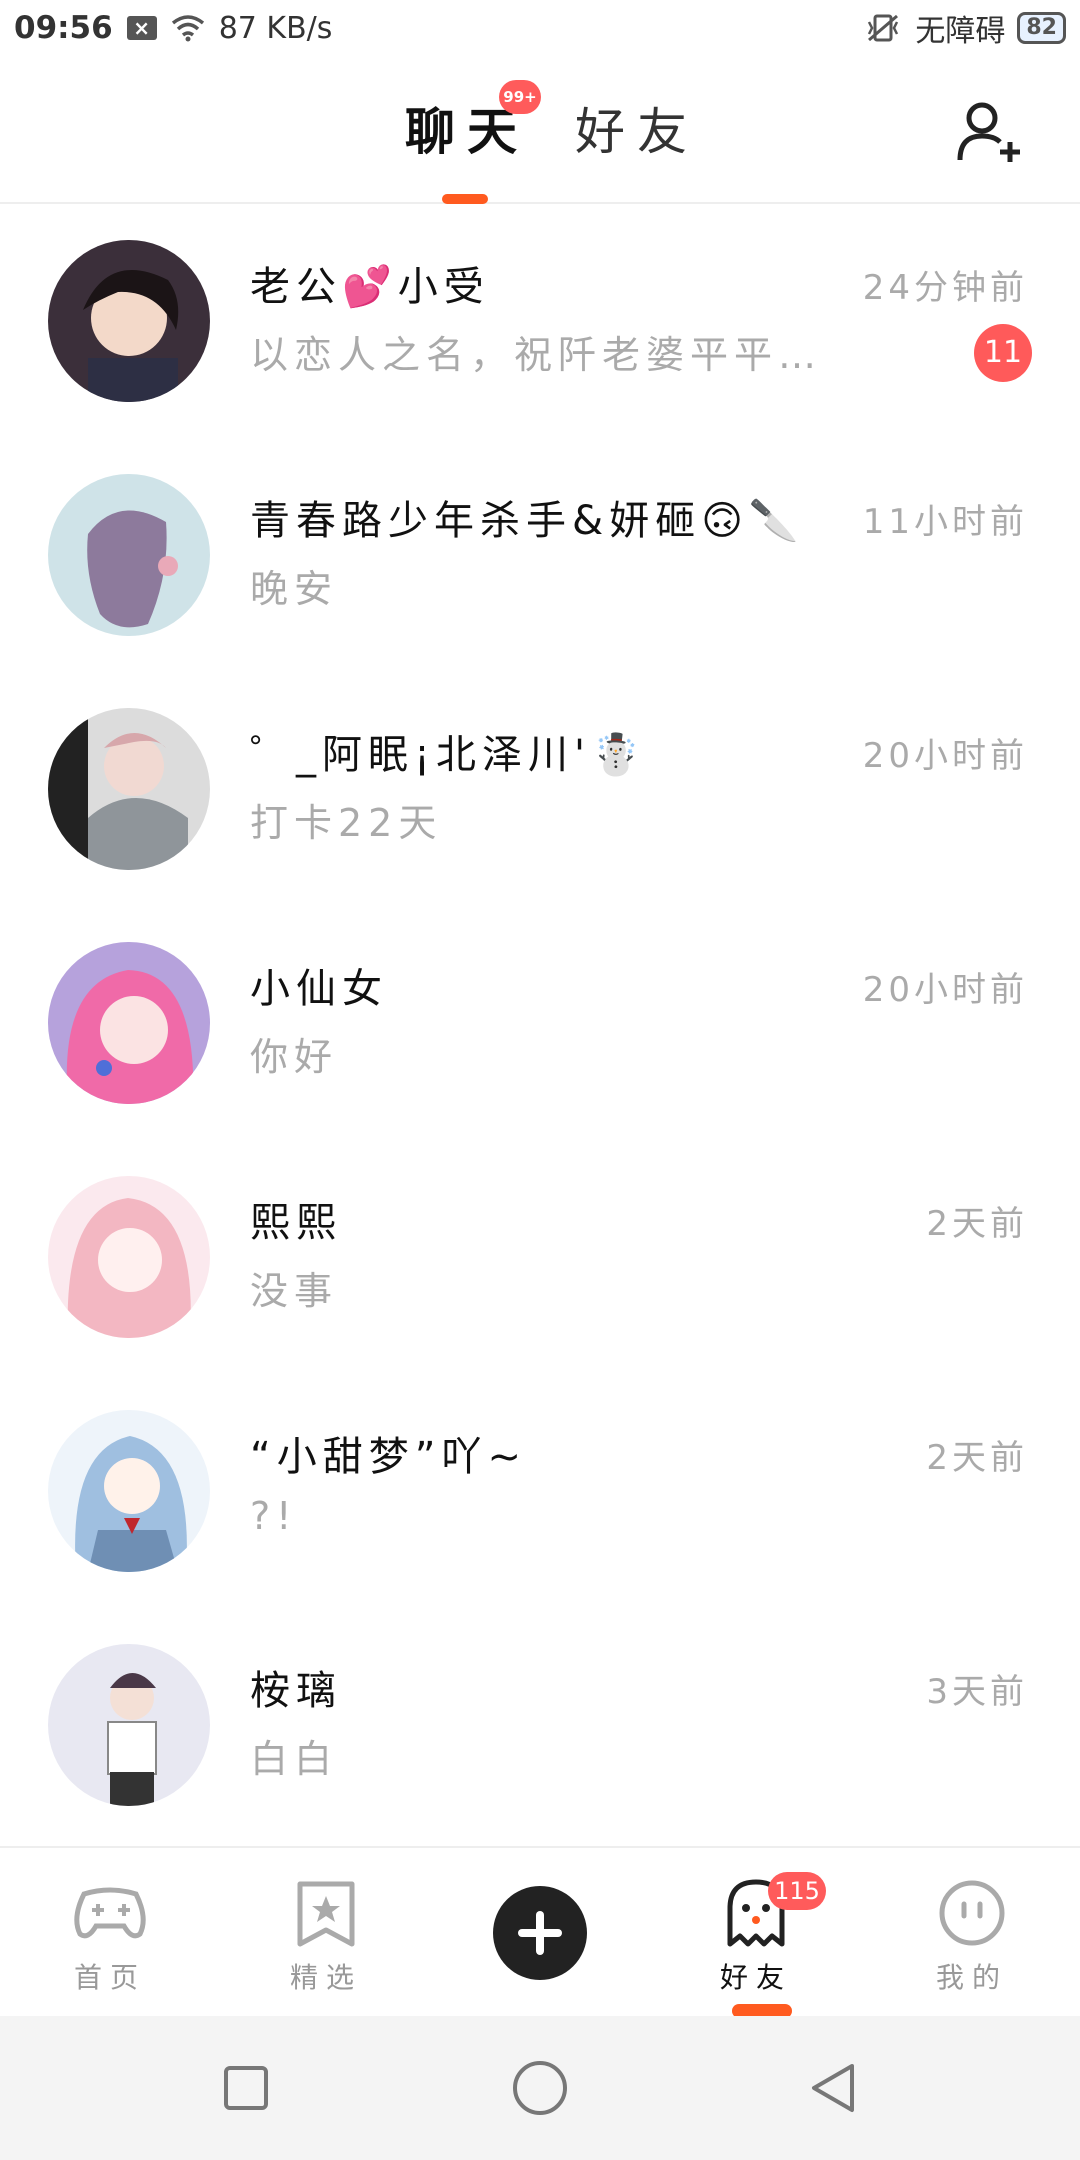  What do you see at coordinates (540, 791) in the screenshot?
I see `chat-row: ゜_阿眠¡北泽川'☃️ 打卡22天 20小时前` at bounding box center [540, 791].